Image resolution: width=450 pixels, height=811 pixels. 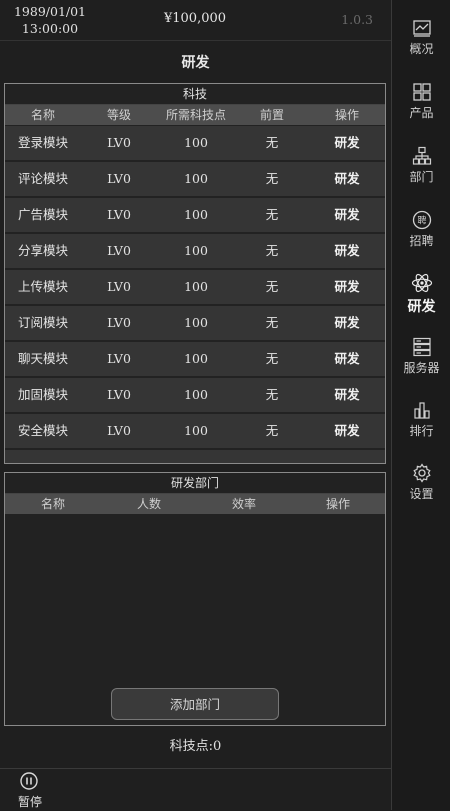 What do you see at coordinates (421, 431) in the screenshot?
I see `sidebar-item-label: 排行` at bounding box center [421, 431].